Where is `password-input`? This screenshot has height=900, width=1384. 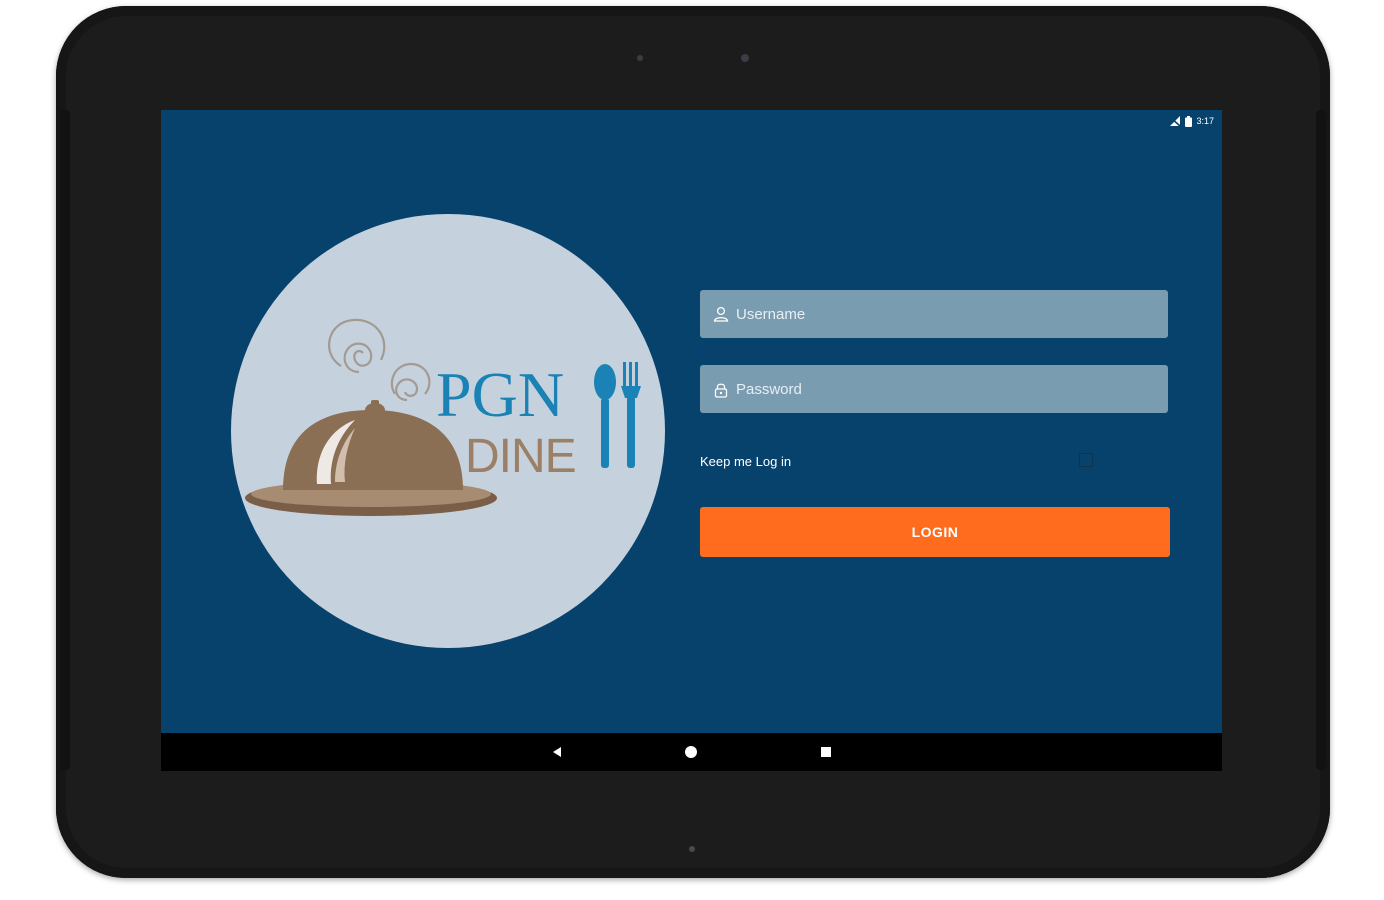
password-input is located at coordinates (949, 389).